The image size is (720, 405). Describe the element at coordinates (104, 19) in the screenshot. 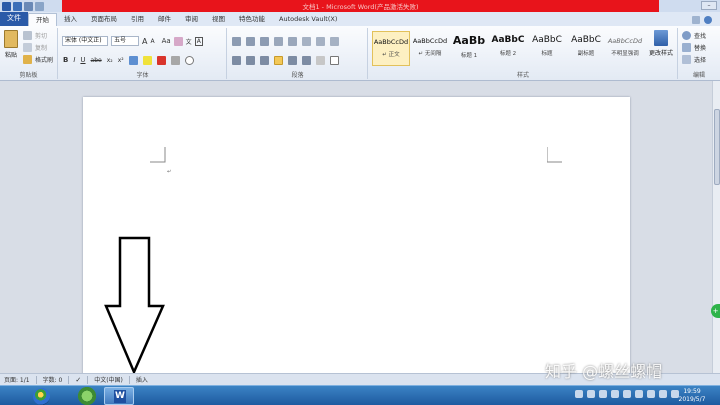

I see `tab-page-layout: 页面布局` at that location.